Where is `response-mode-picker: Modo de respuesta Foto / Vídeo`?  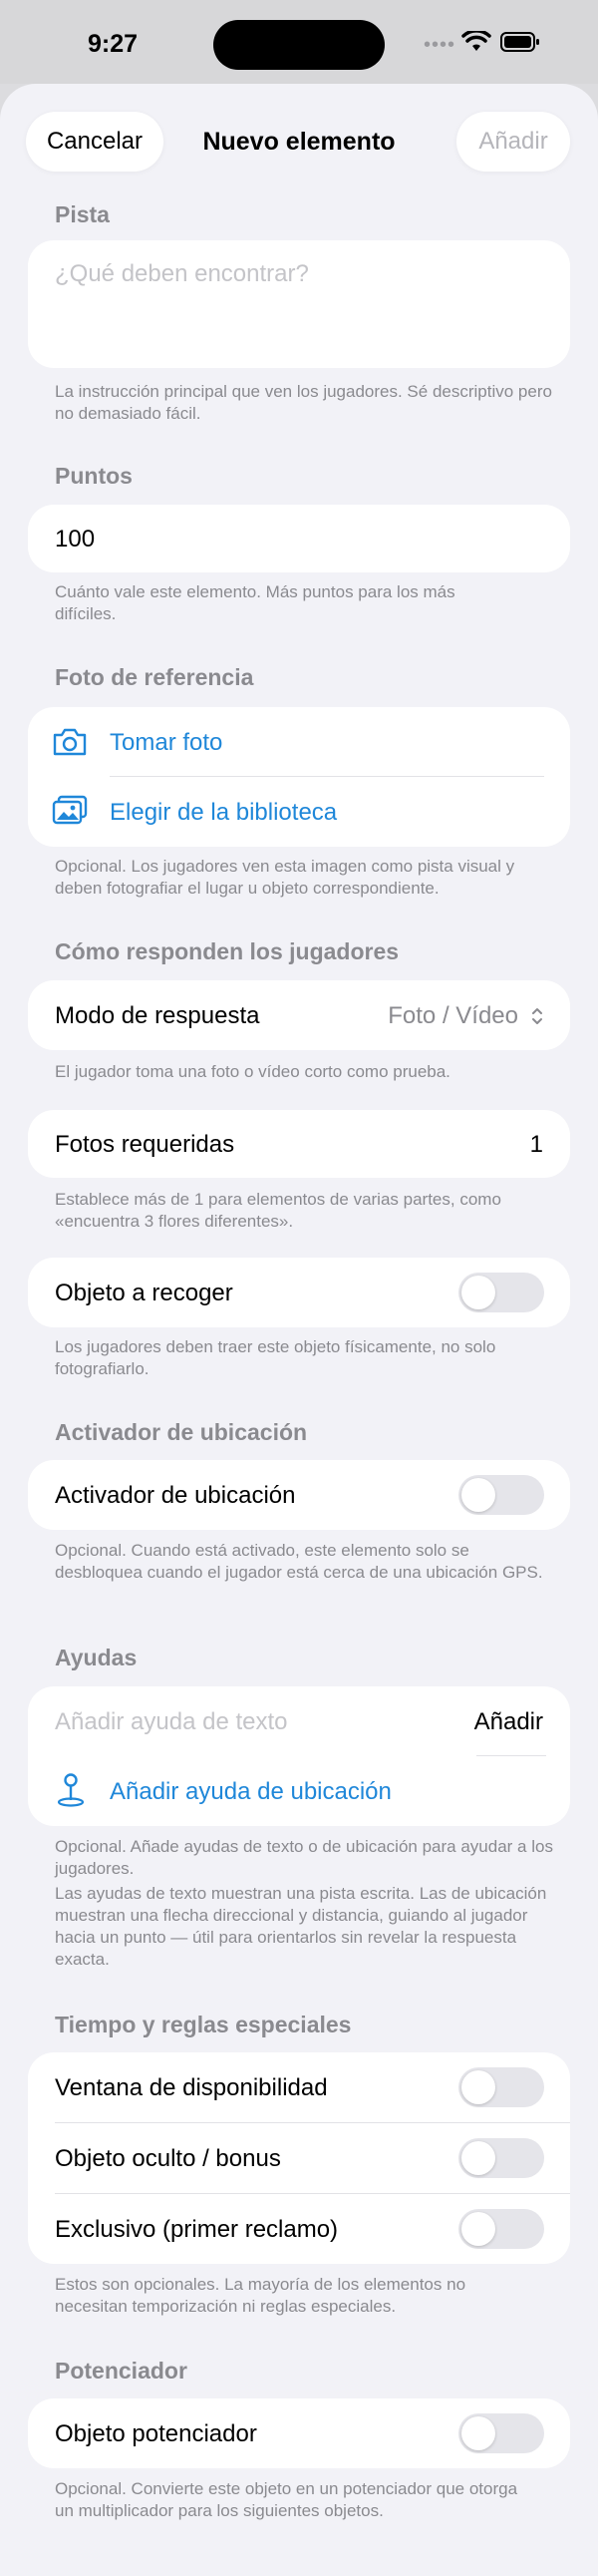 response-mode-picker: Modo de respuesta Foto / Vídeo is located at coordinates (299, 1015).